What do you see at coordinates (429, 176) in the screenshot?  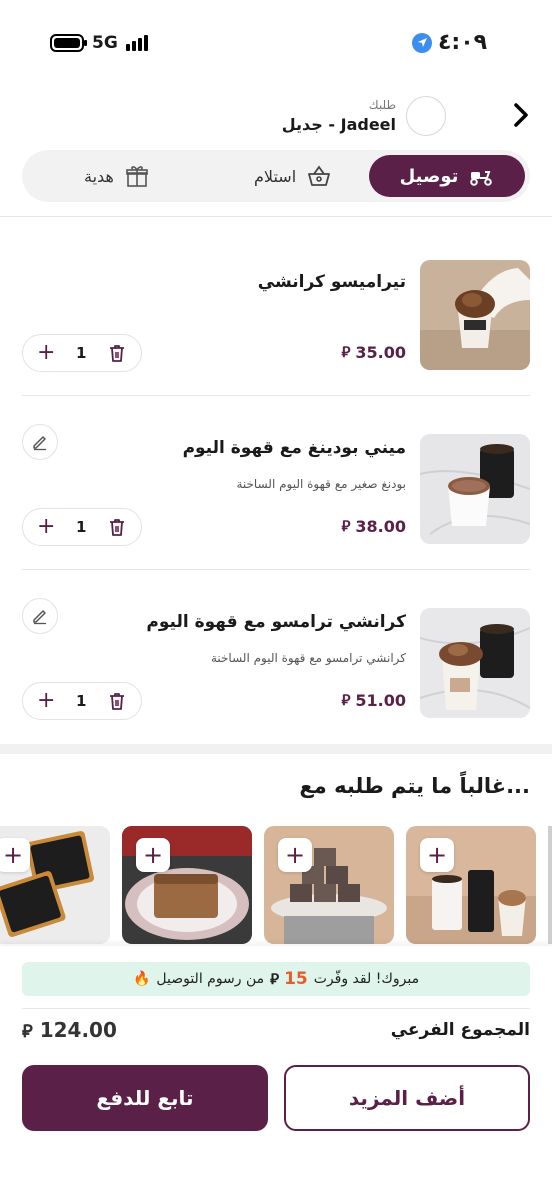 I see `tab-delivery-label: توصيل` at bounding box center [429, 176].